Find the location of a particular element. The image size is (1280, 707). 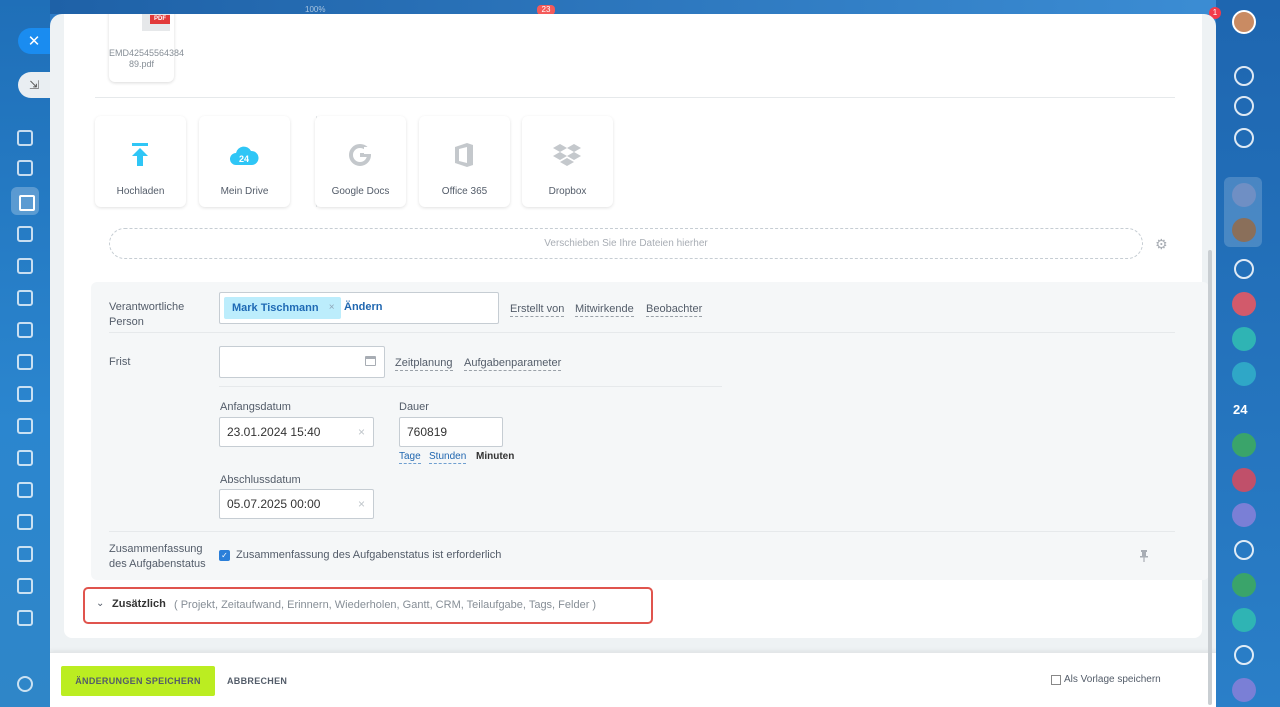

robot-icon is located at coordinates (25, 554).